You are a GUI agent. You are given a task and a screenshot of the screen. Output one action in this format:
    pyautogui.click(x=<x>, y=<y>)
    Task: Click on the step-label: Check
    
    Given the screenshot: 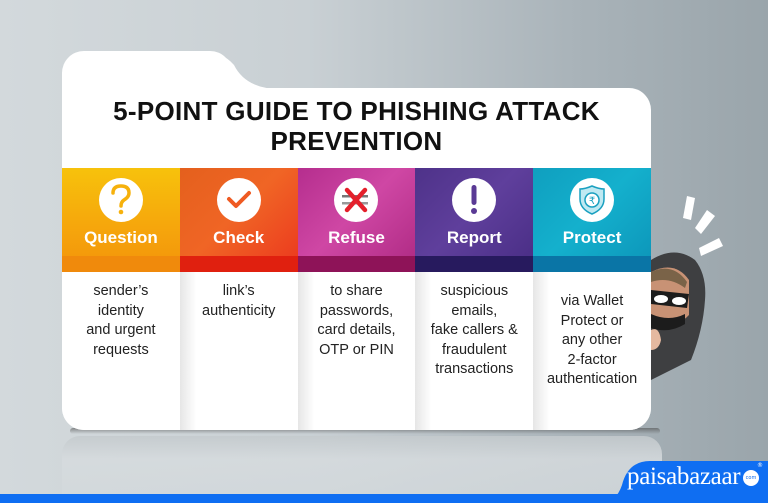 What is the action you would take?
    pyautogui.click(x=239, y=237)
    